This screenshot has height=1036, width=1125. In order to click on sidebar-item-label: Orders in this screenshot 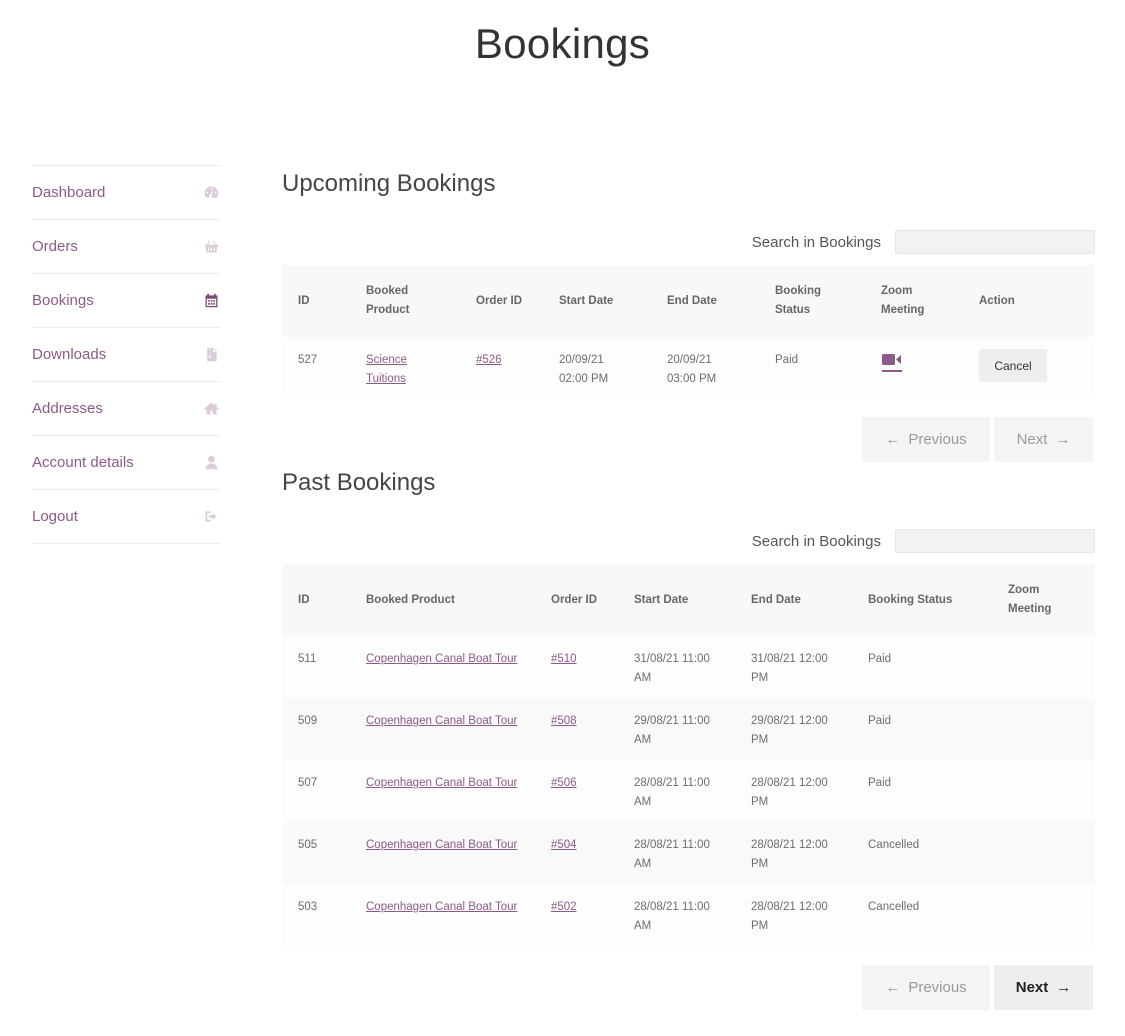, I will do `click(55, 246)`.